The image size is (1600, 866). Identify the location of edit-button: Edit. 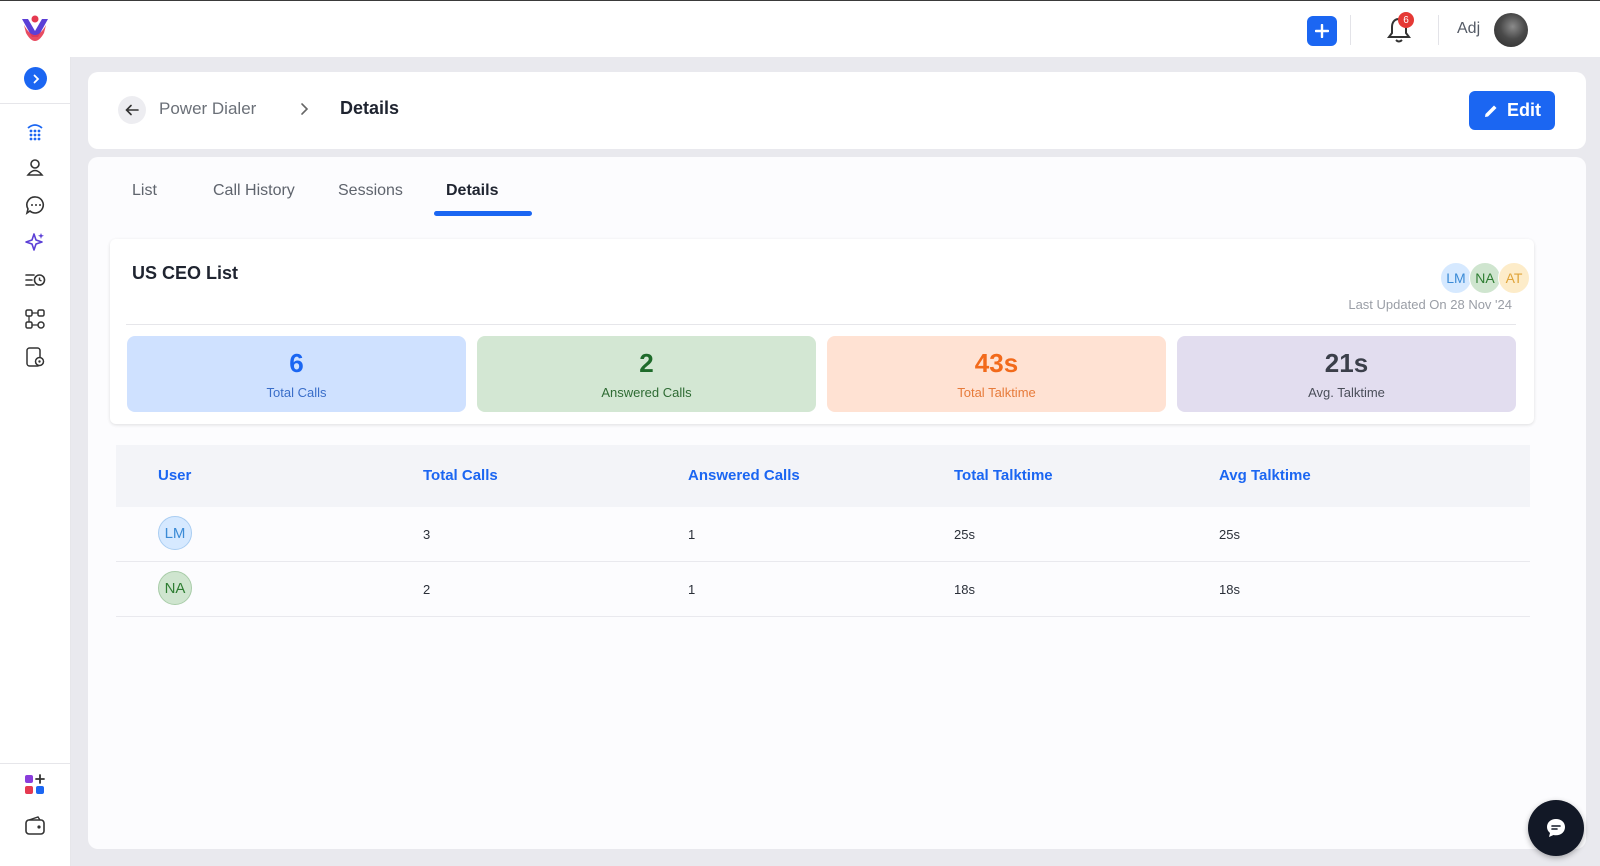
(1512, 110).